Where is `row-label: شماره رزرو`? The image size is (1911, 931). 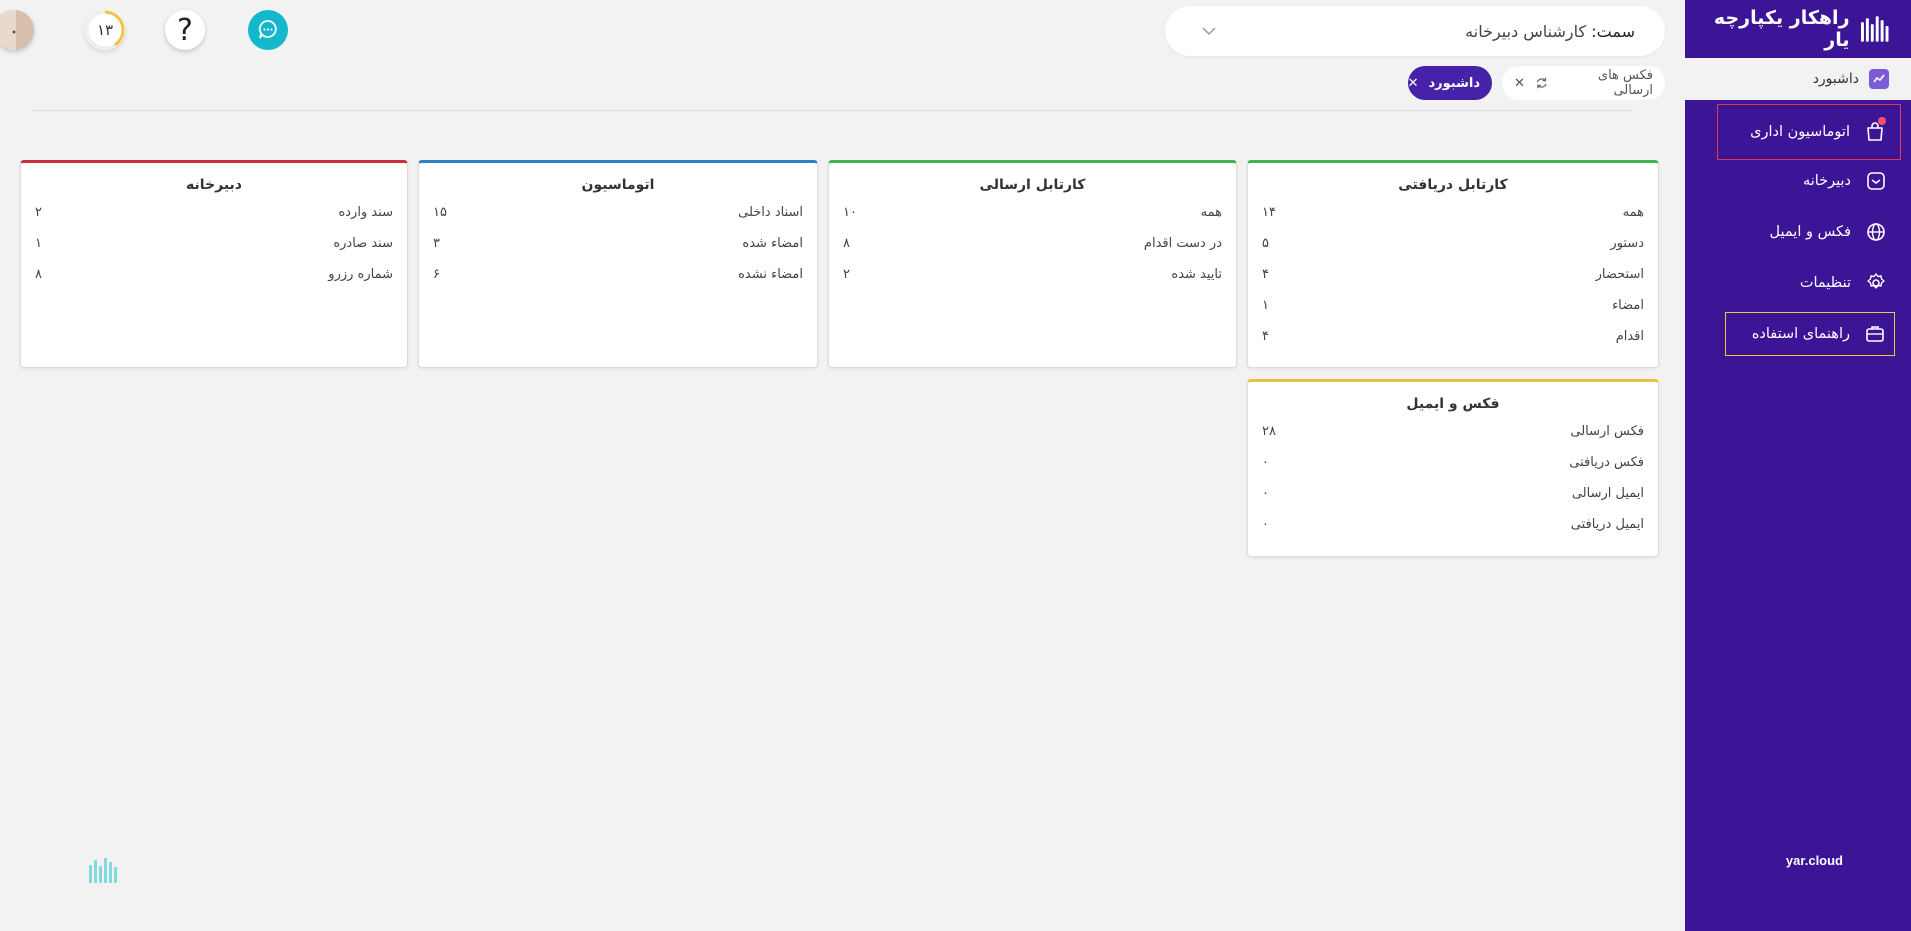 row-label: شماره رزرو is located at coordinates (360, 274).